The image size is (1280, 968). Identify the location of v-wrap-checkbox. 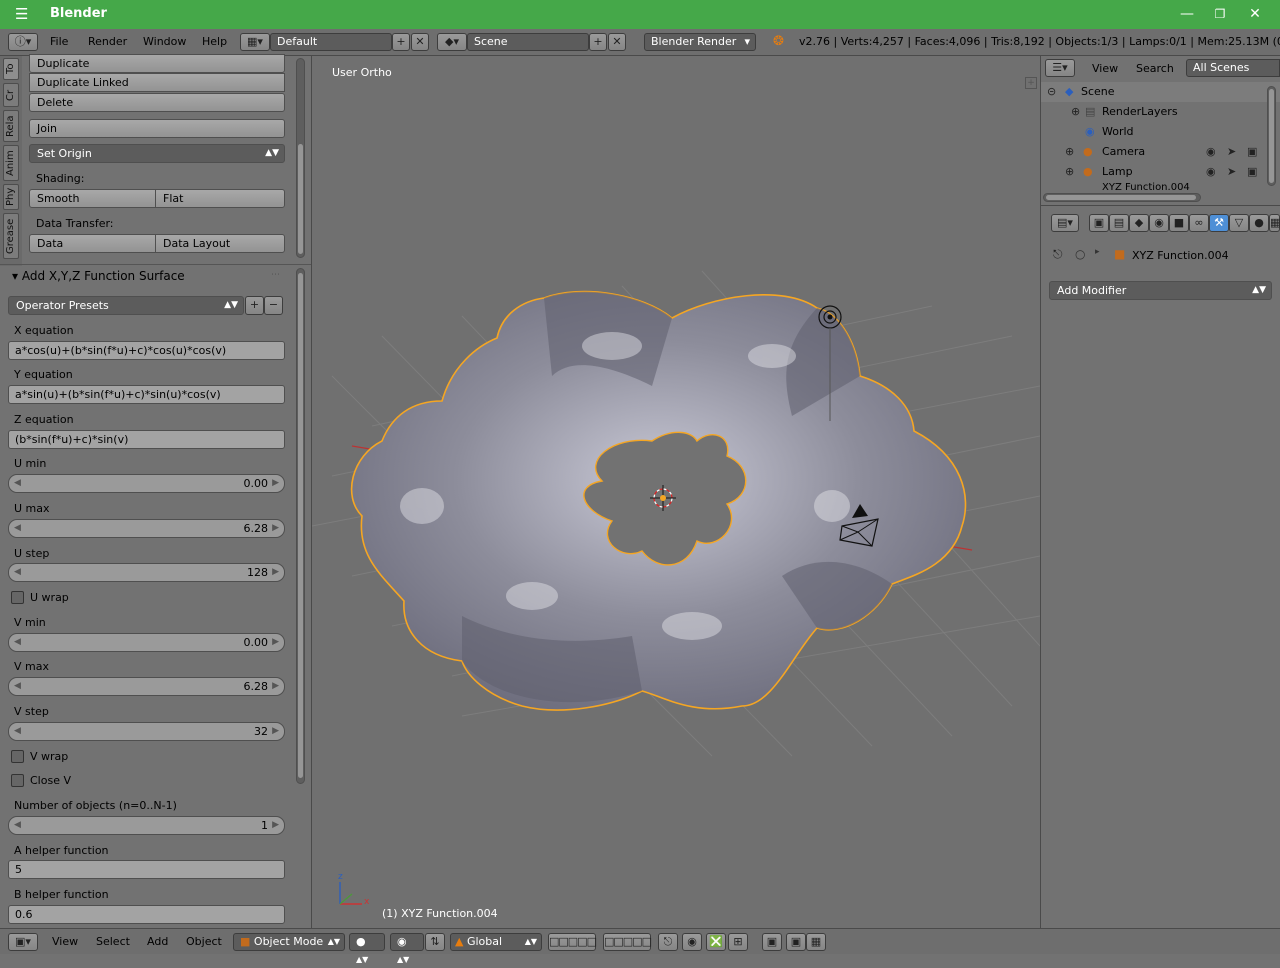
(17, 756).